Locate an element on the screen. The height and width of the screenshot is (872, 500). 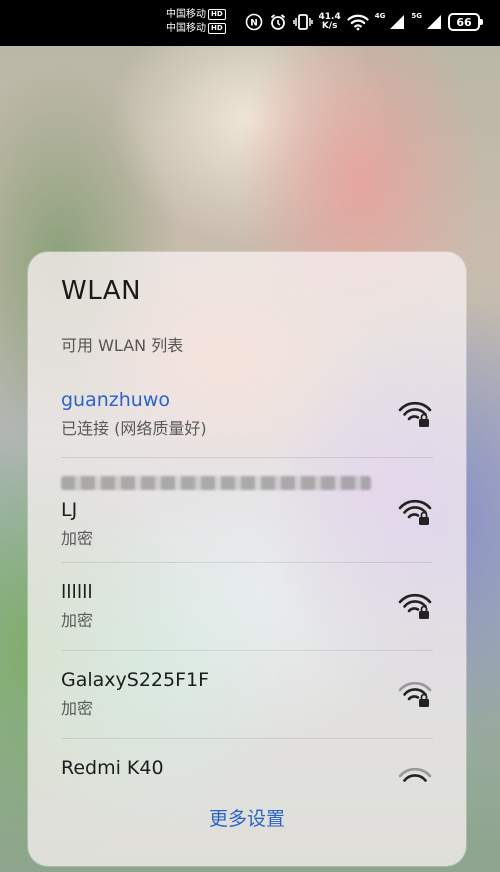
carrier-info: 中国移动 HD 中国移动 HD is located at coordinates (196, 22).